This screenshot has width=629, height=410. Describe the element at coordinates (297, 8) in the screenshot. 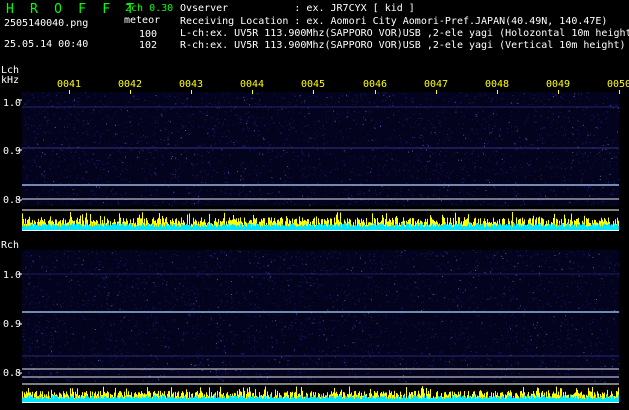

I see `observer-info: Ovserver : ex. JR7CYX [ kid ]` at that location.